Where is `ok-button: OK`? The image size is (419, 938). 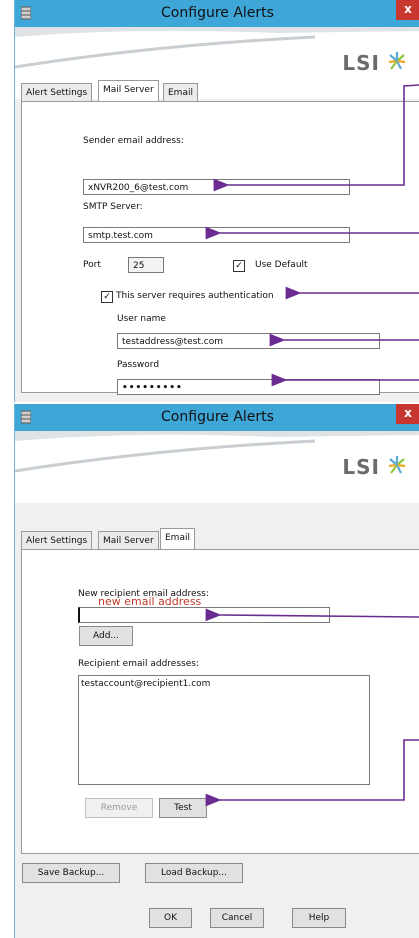 ok-button: OK is located at coordinates (170, 918).